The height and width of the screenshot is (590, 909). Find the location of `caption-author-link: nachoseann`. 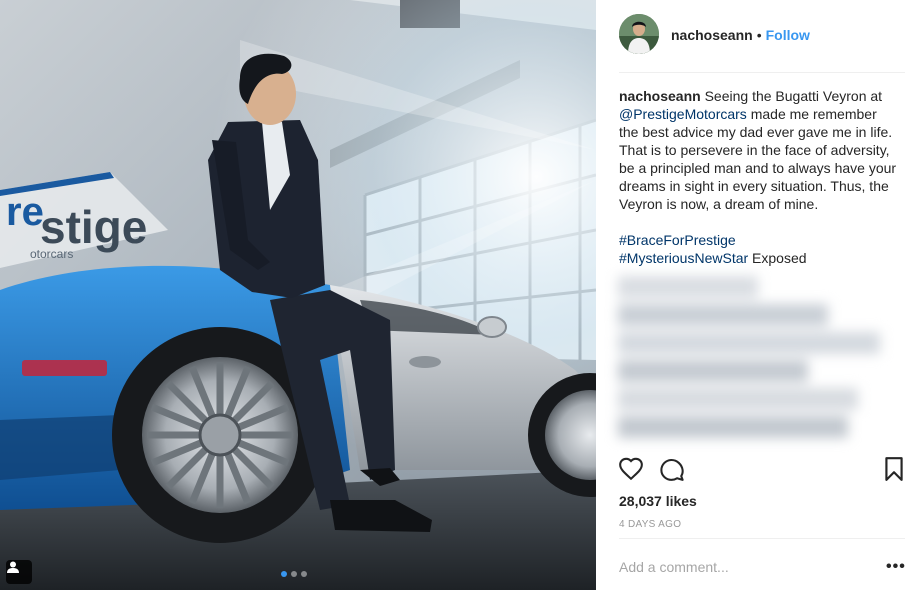

caption-author-link: nachoseann is located at coordinates (660, 96).